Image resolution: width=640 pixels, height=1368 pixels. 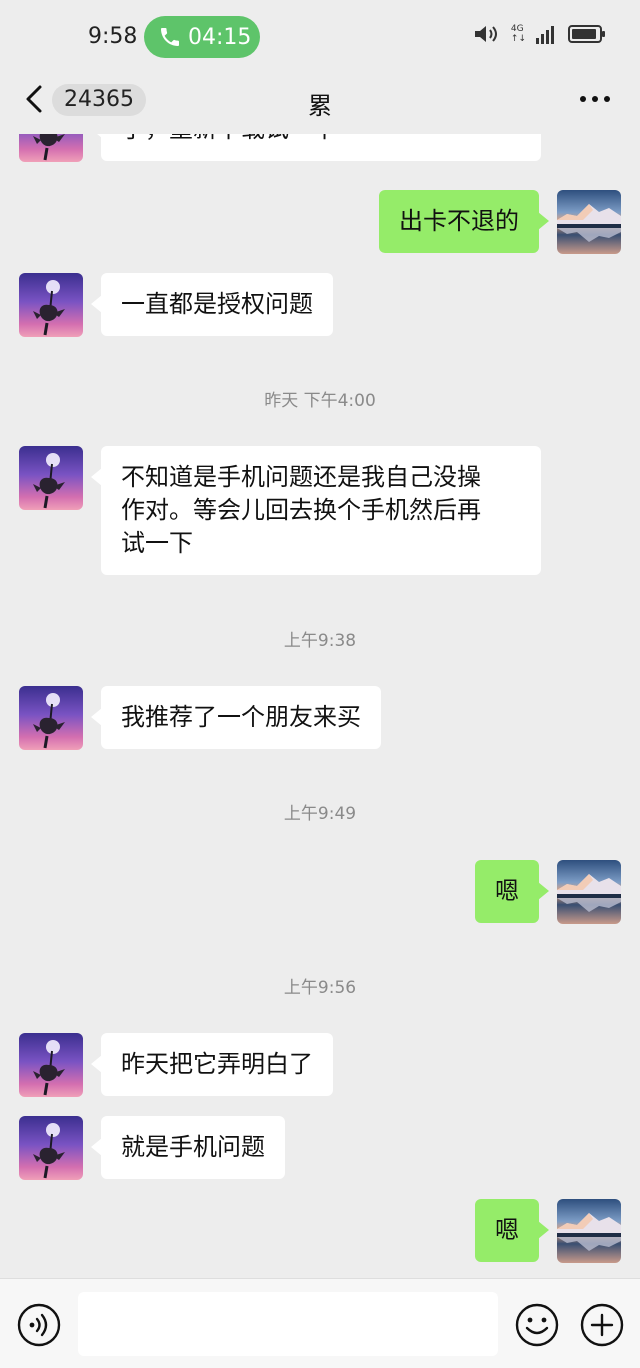 I want to click on ongoing-call-pill: 04:15, so click(x=202, y=37).